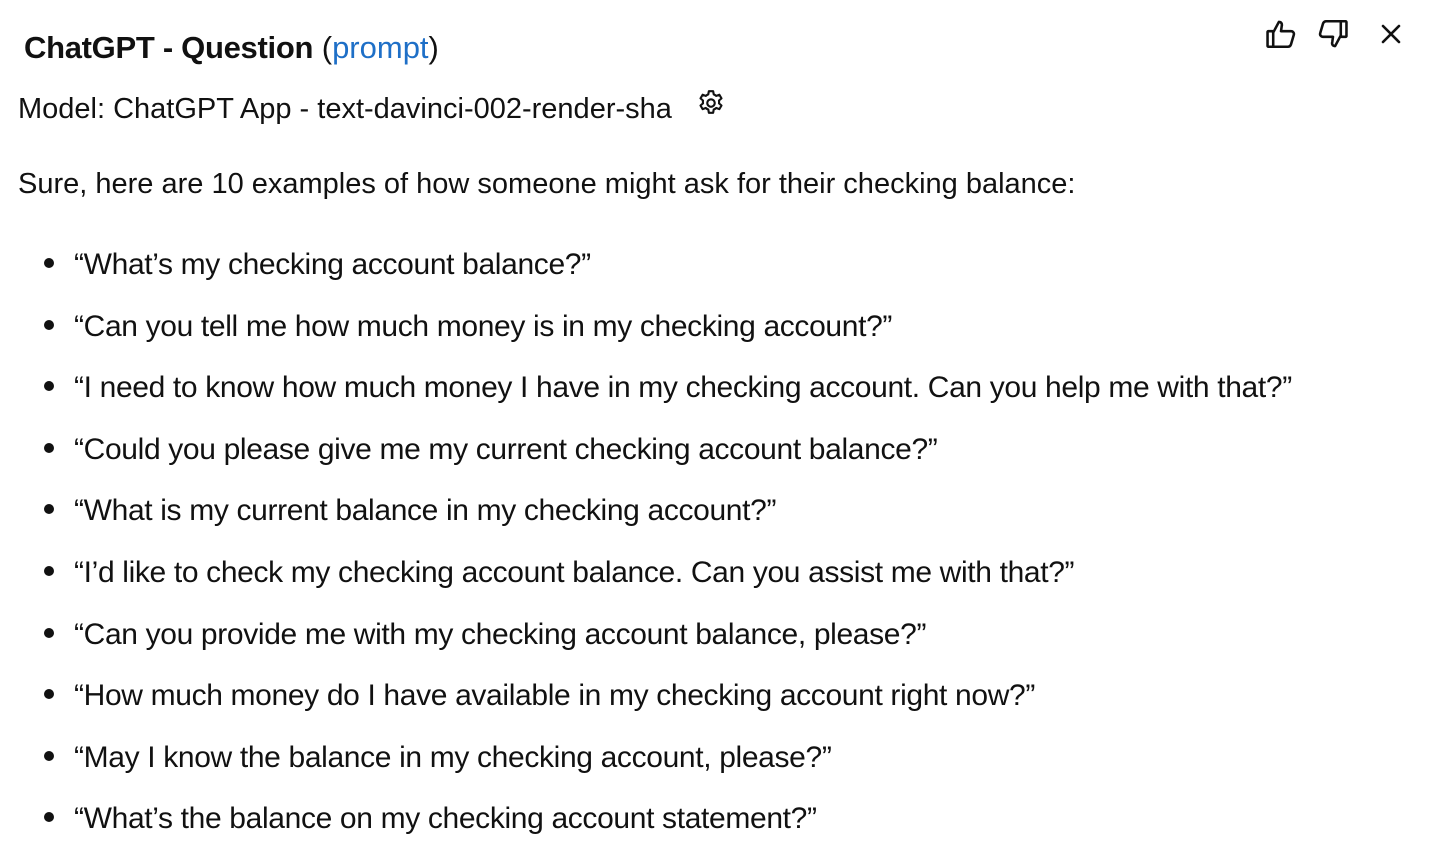  I want to click on thumbs-up-button, so click(1281, 34).